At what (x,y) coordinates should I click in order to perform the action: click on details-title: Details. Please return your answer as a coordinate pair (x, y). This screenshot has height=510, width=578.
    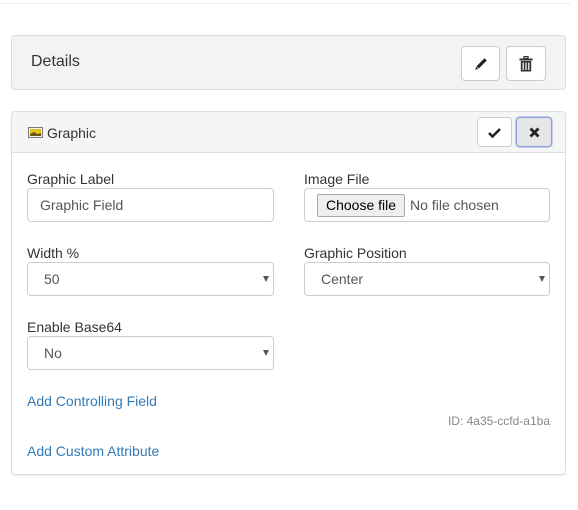
    Looking at the image, I should click on (55, 61).